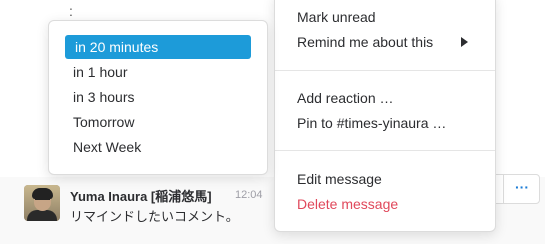 The width and height of the screenshot is (545, 244). Describe the element at coordinates (158, 47) in the screenshot. I see `remind-option-20-minutes: in 20 minutes` at that location.